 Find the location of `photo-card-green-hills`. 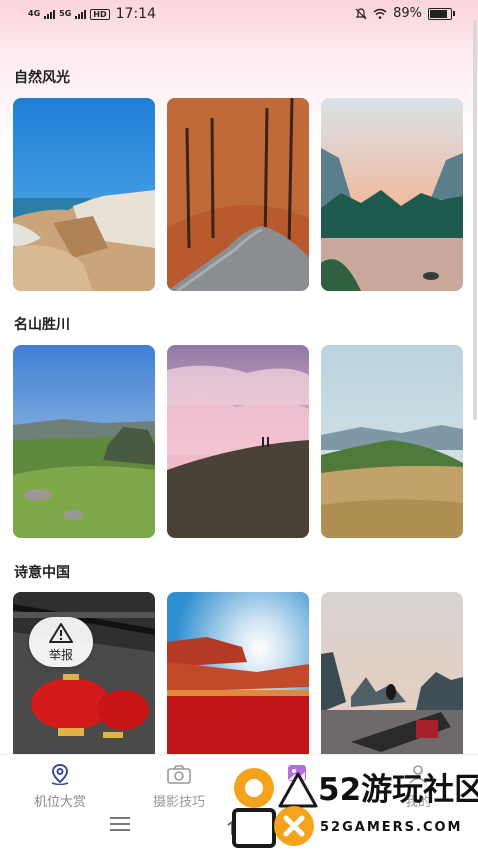

photo-card-green-hills is located at coordinates (84, 441).